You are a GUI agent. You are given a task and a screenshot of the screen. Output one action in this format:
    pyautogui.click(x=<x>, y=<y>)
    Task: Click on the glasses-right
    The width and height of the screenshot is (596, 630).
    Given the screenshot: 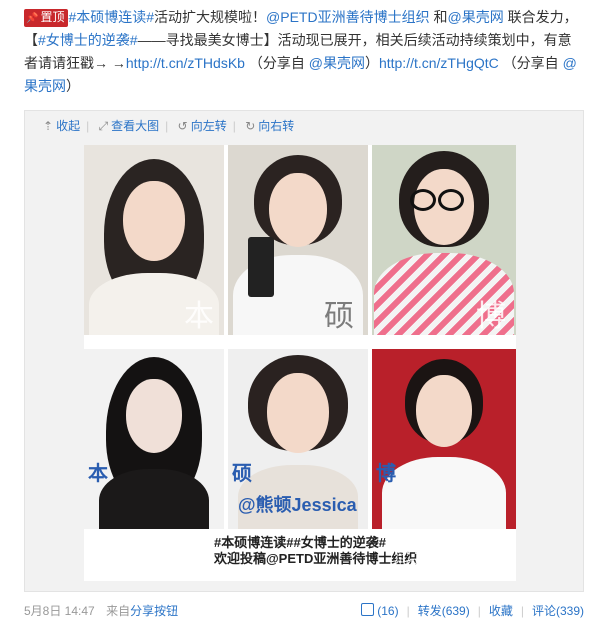 What is the action you would take?
    pyautogui.click(x=451, y=200)
    